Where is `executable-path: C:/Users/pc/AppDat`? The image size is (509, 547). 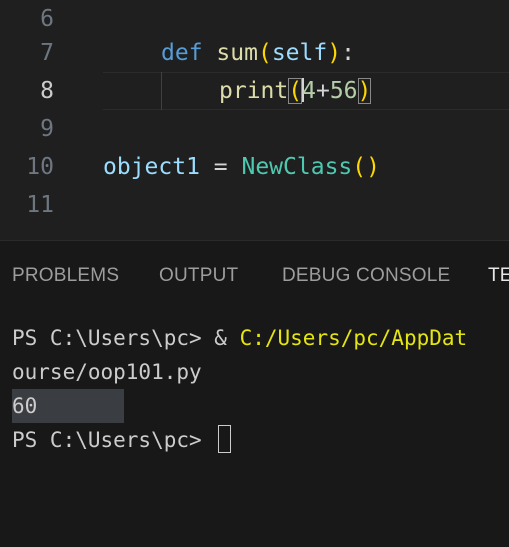
executable-path: C:/Users/pc/AppDat is located at coordinates (353, 338).